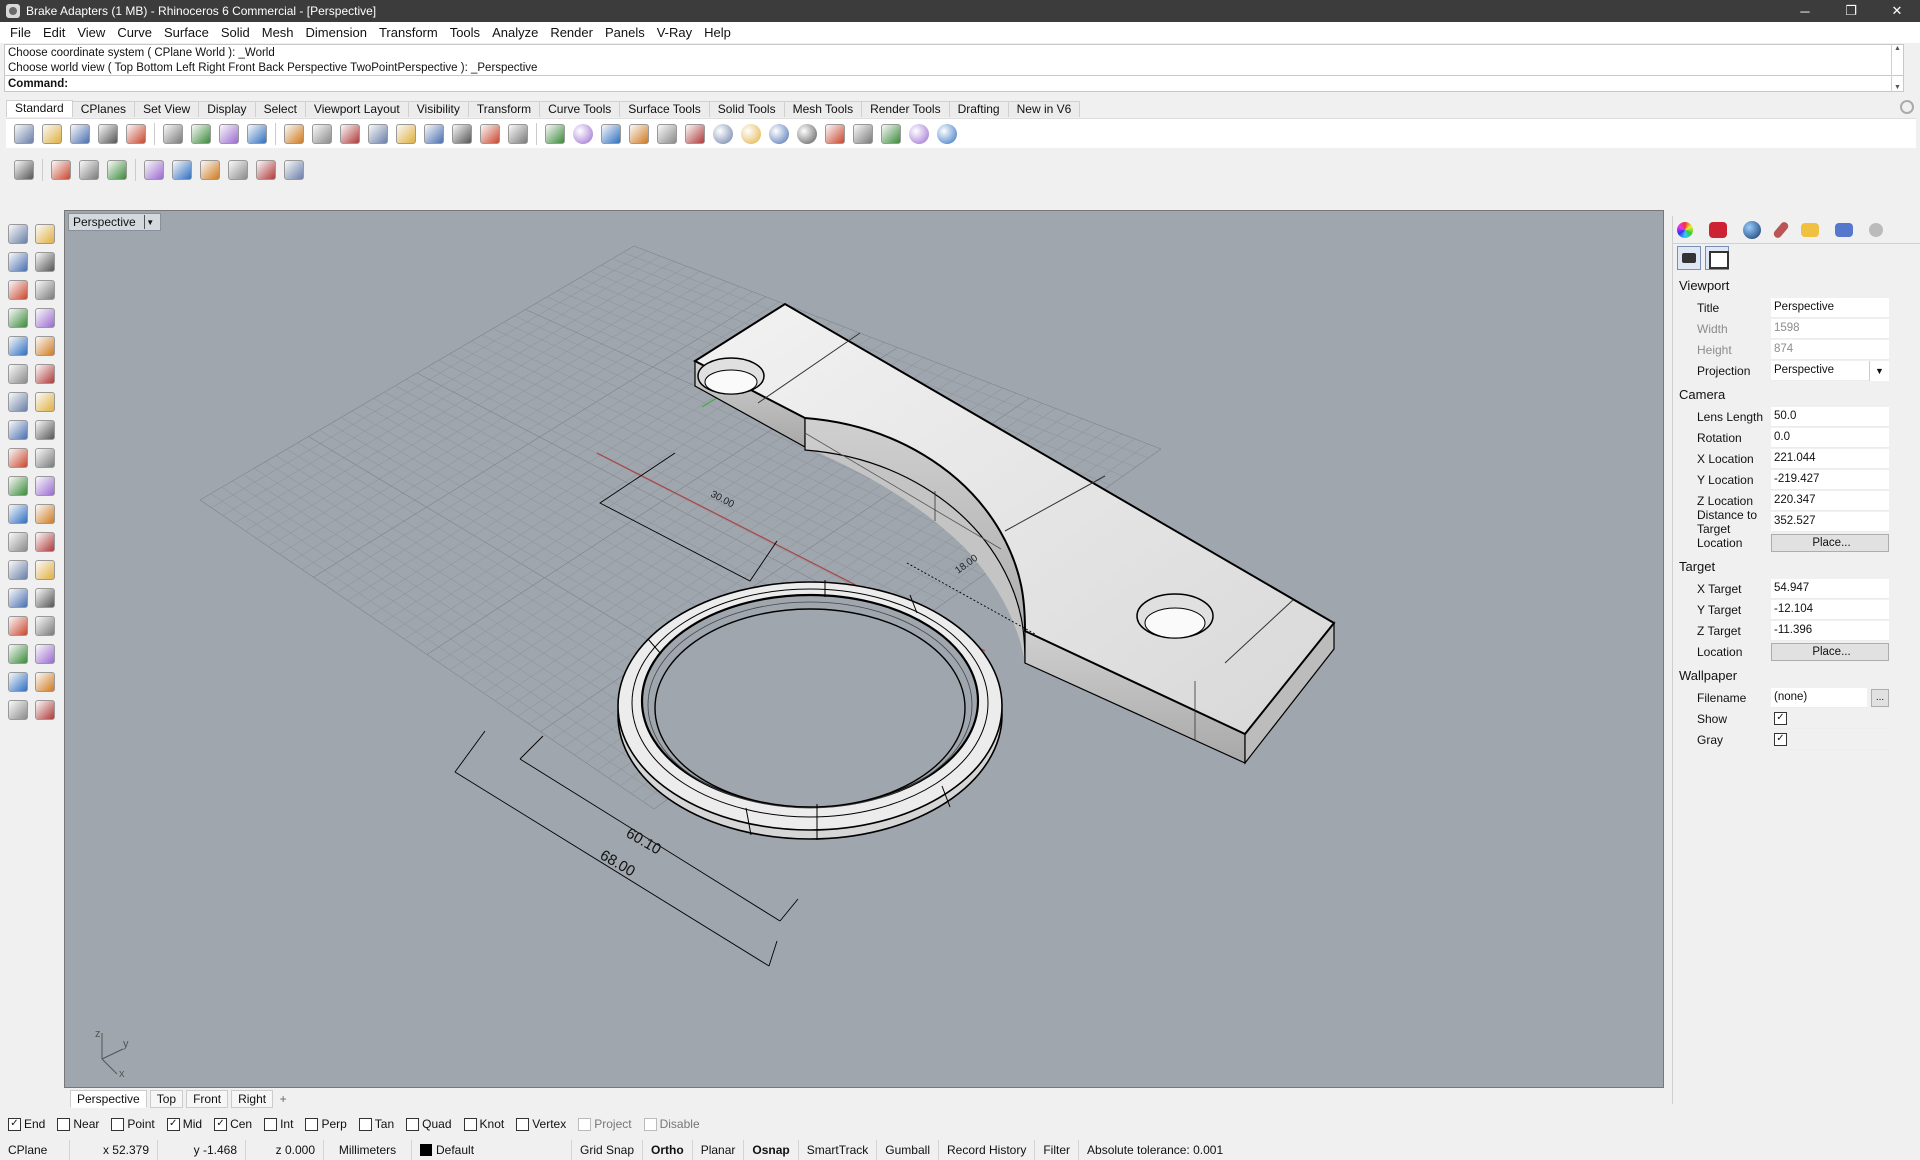 This screenshot has width=1920, height=1160. I want to click on loft-icon, so click(45, 374).